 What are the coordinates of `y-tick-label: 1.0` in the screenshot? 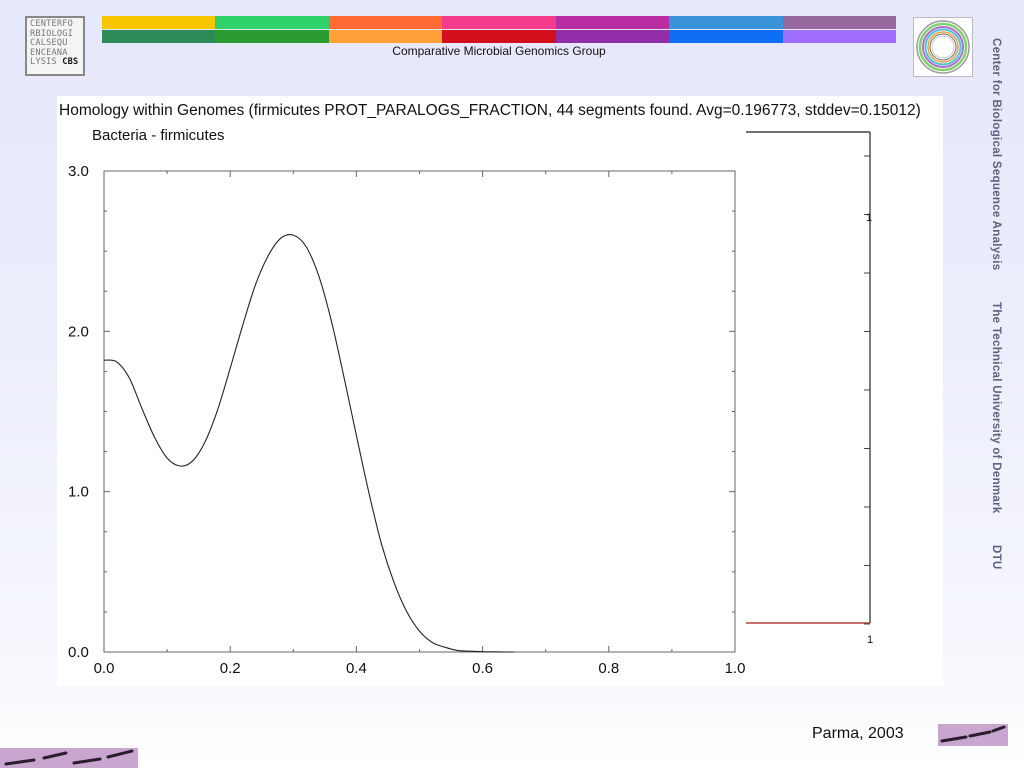 It's located at (78, 492).